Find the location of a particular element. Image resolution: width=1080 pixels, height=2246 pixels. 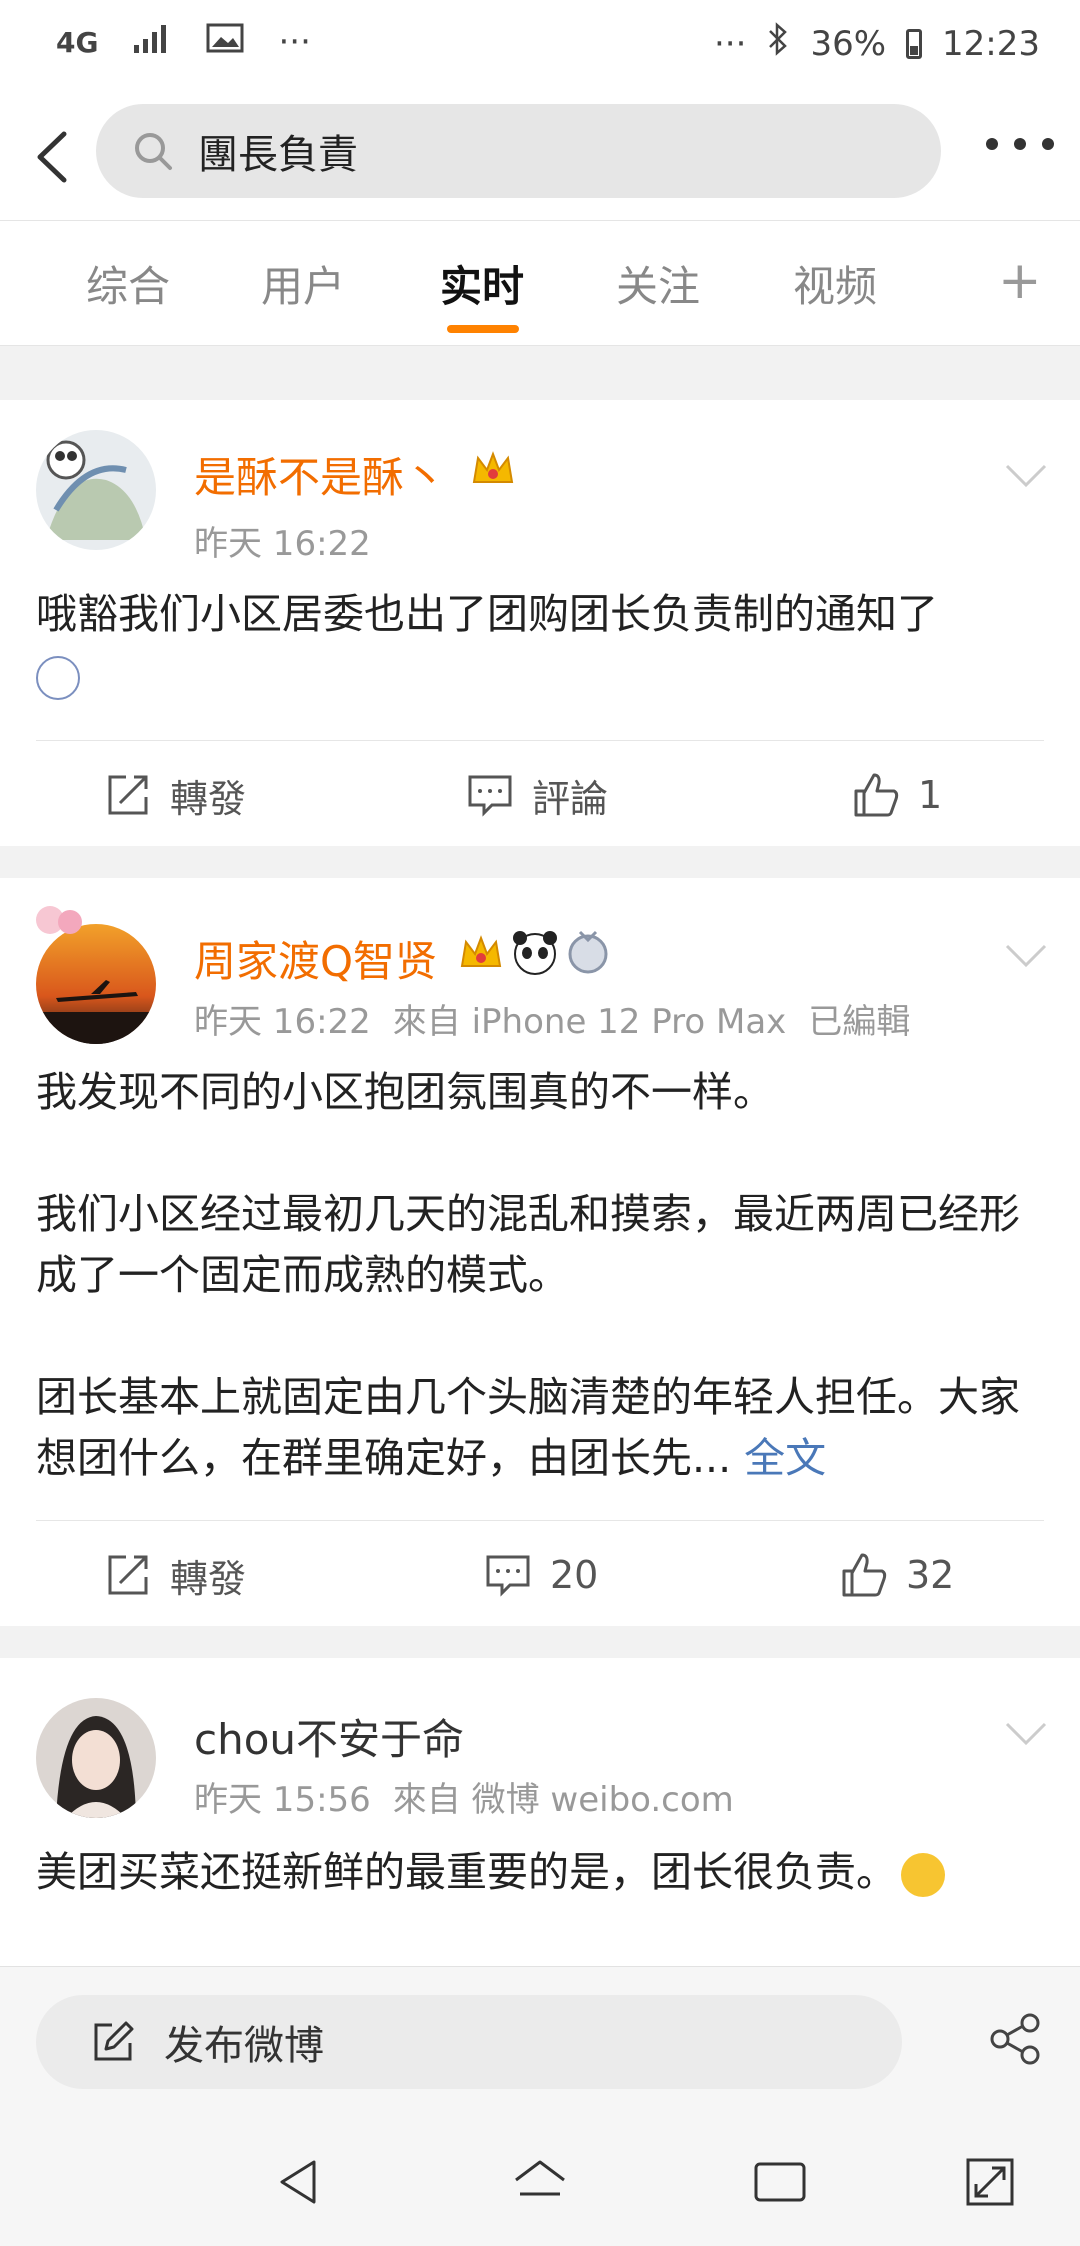

panda-emoji-icon is located at coordinates (58, 678).